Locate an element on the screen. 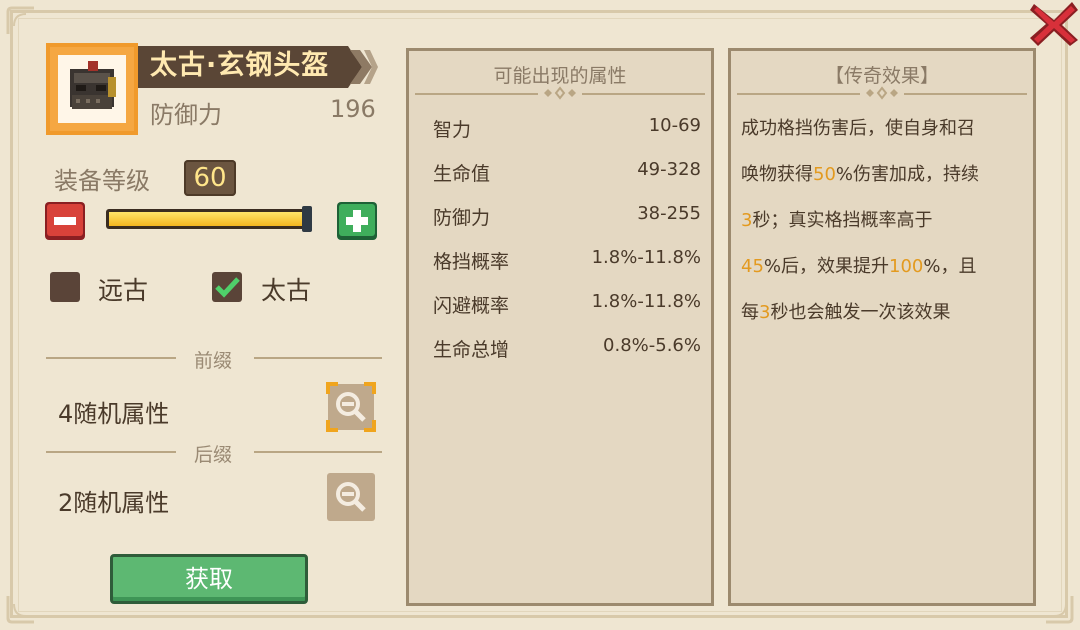 The width and height of the screenshot is (1080, 630). legend-text: 秒；真实格挡概率高于 is located at coordinates (842, 220).